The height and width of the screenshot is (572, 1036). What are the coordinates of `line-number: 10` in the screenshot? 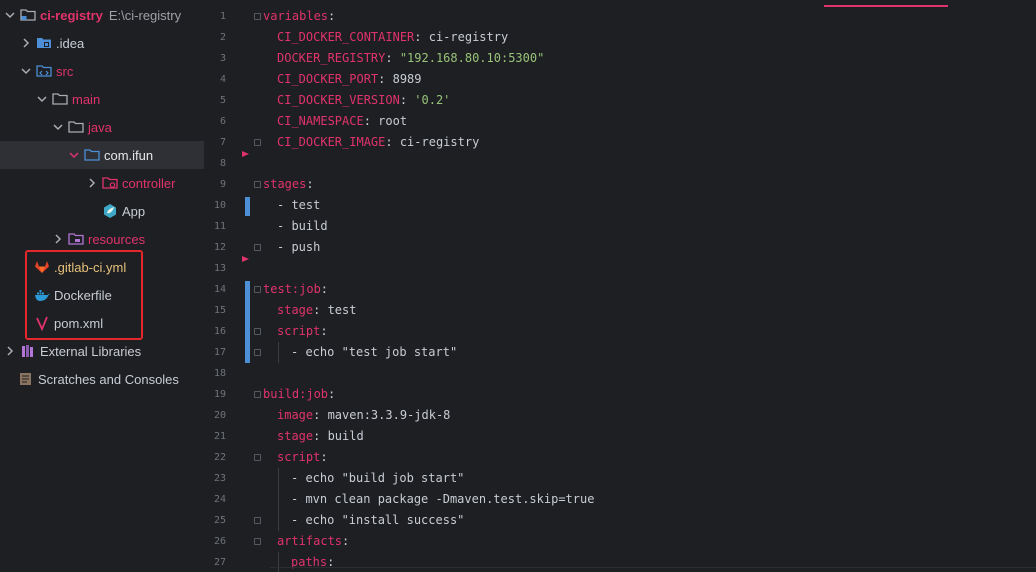 It's located at (219, 205).